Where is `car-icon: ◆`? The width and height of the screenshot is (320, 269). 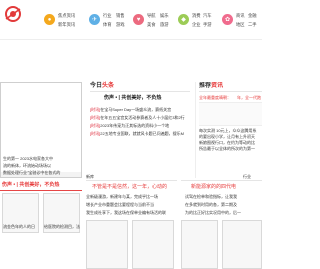
car-icon: ◆ is located at coordinates (183, 19).